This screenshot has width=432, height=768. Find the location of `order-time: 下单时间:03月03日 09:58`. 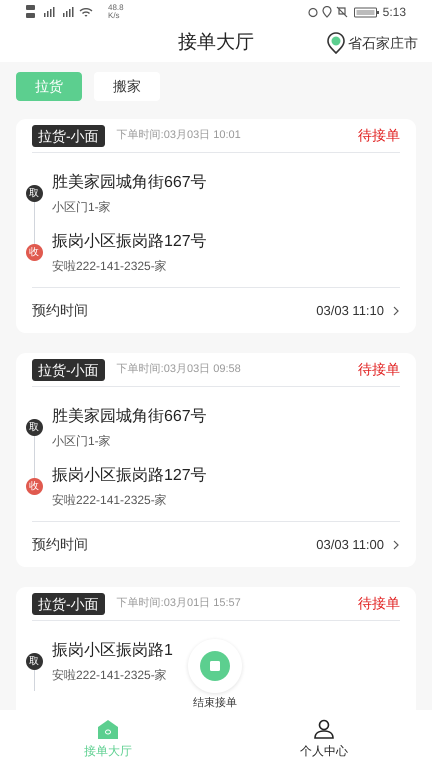

order-time: 下单时间:03月03日 09:58 is located at coordinates (178, 370).